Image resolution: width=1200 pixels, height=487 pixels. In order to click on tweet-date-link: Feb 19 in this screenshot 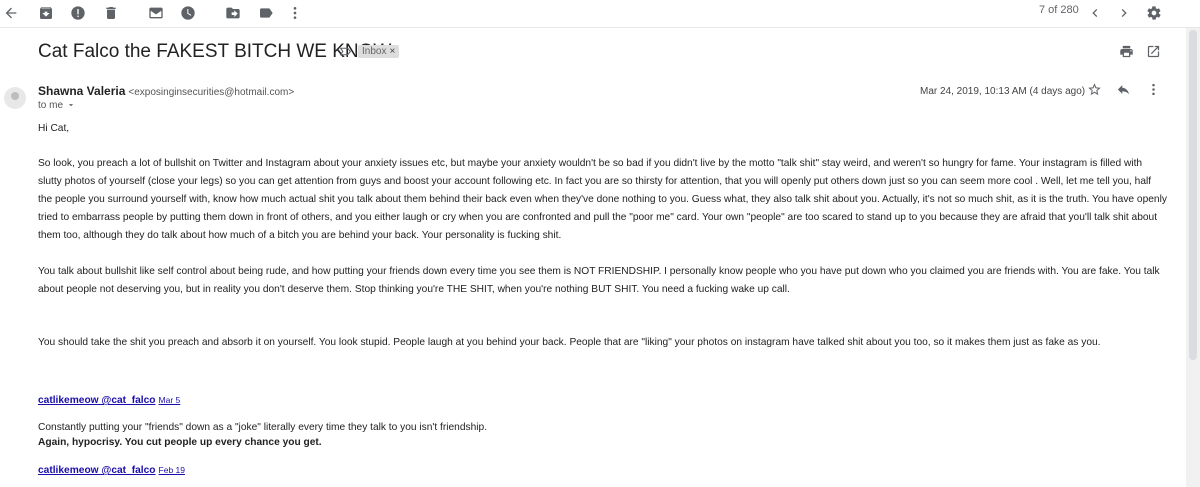, I will do `click(172, 470)`.